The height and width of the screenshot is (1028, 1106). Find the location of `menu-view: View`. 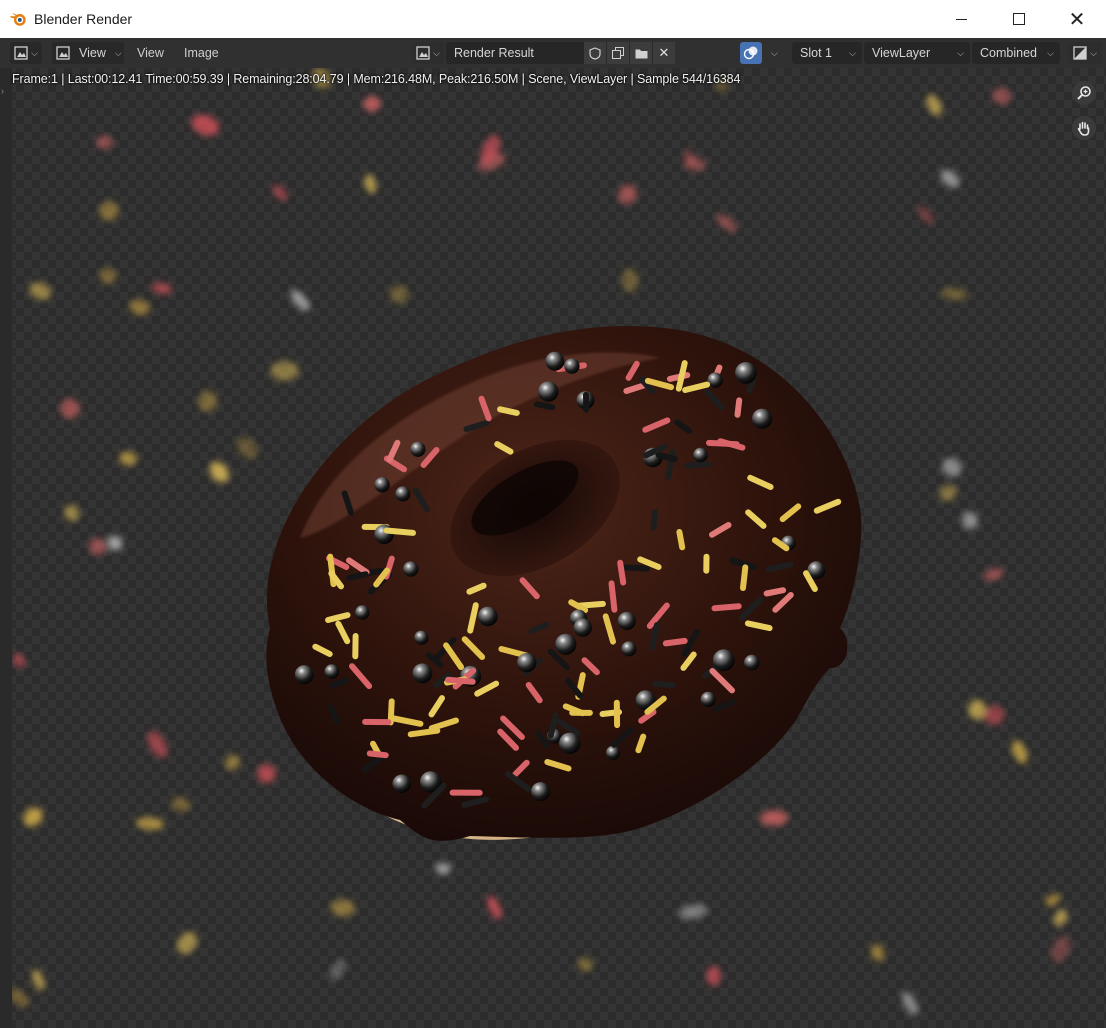

menu-view: View is located at coordinates (150, 53).